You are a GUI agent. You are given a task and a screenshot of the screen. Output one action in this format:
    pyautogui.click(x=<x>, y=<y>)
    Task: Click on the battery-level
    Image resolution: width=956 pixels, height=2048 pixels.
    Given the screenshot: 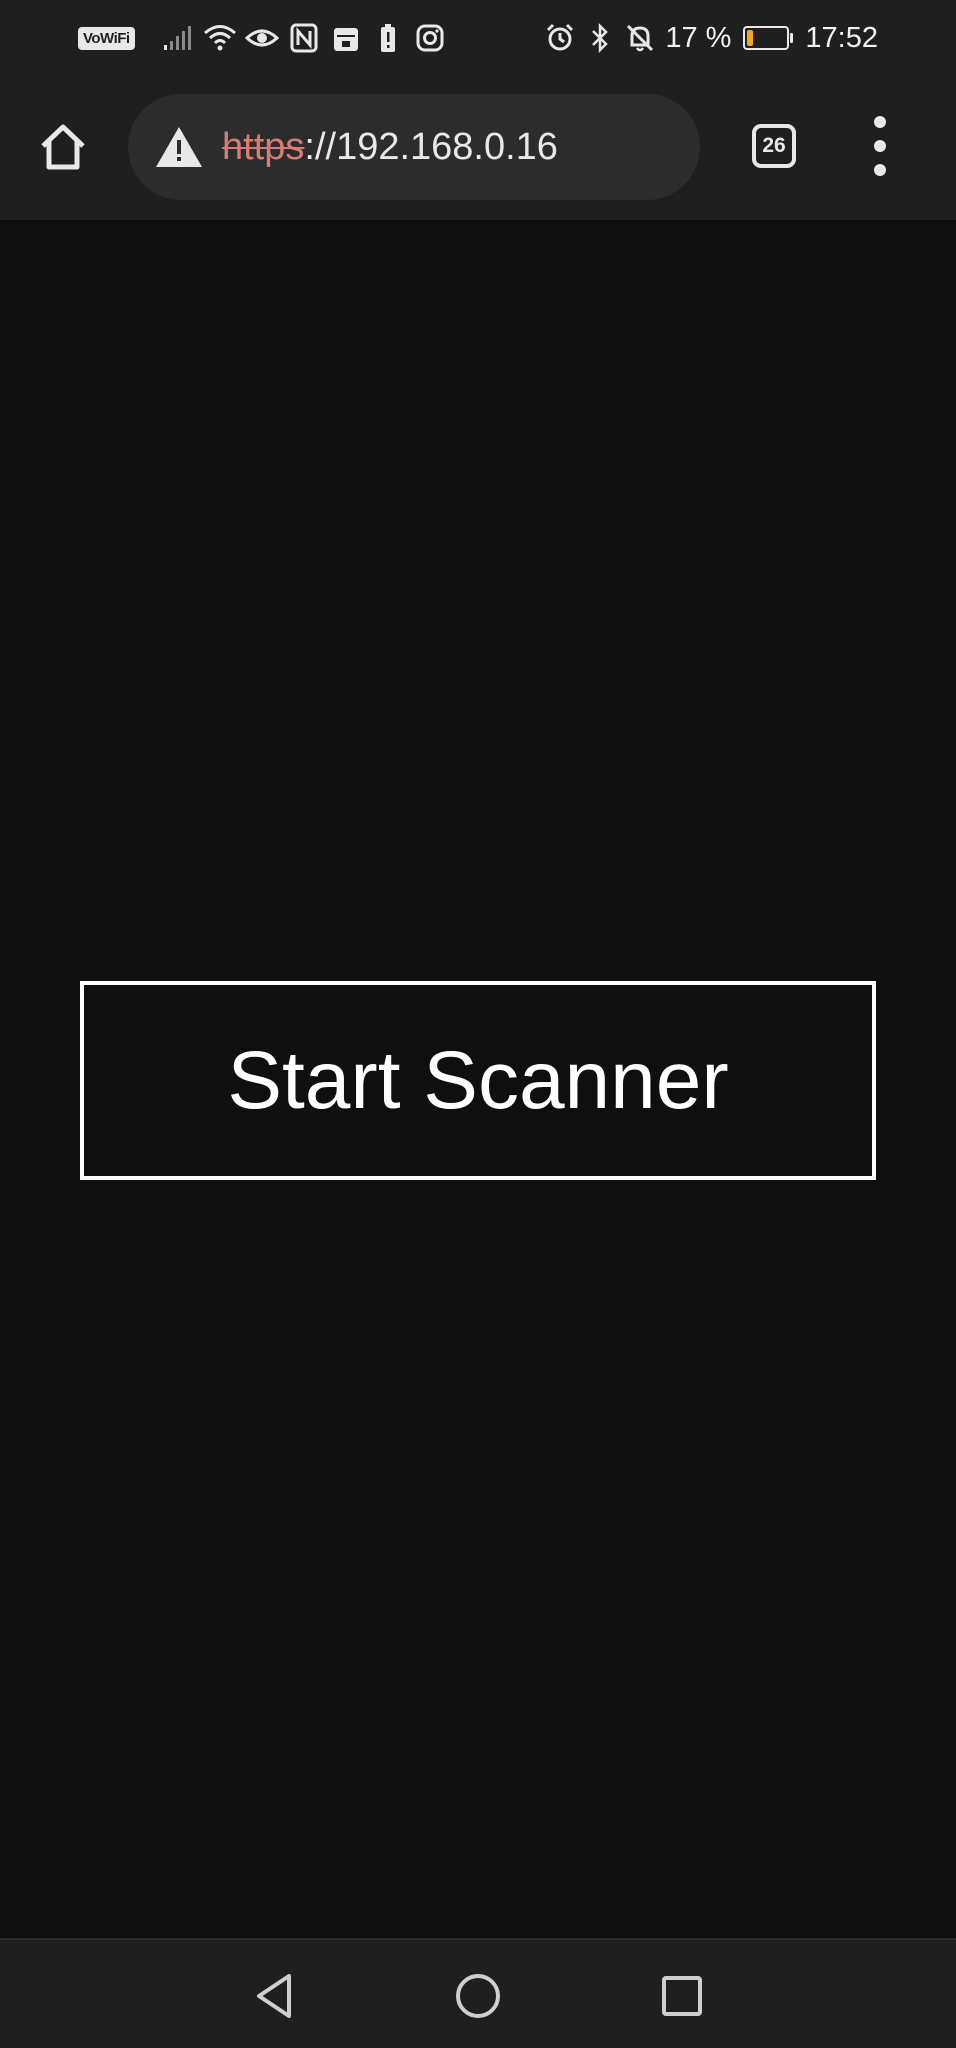 What is the action you would take?
    pyautogui.click(x=750, y=38)
    